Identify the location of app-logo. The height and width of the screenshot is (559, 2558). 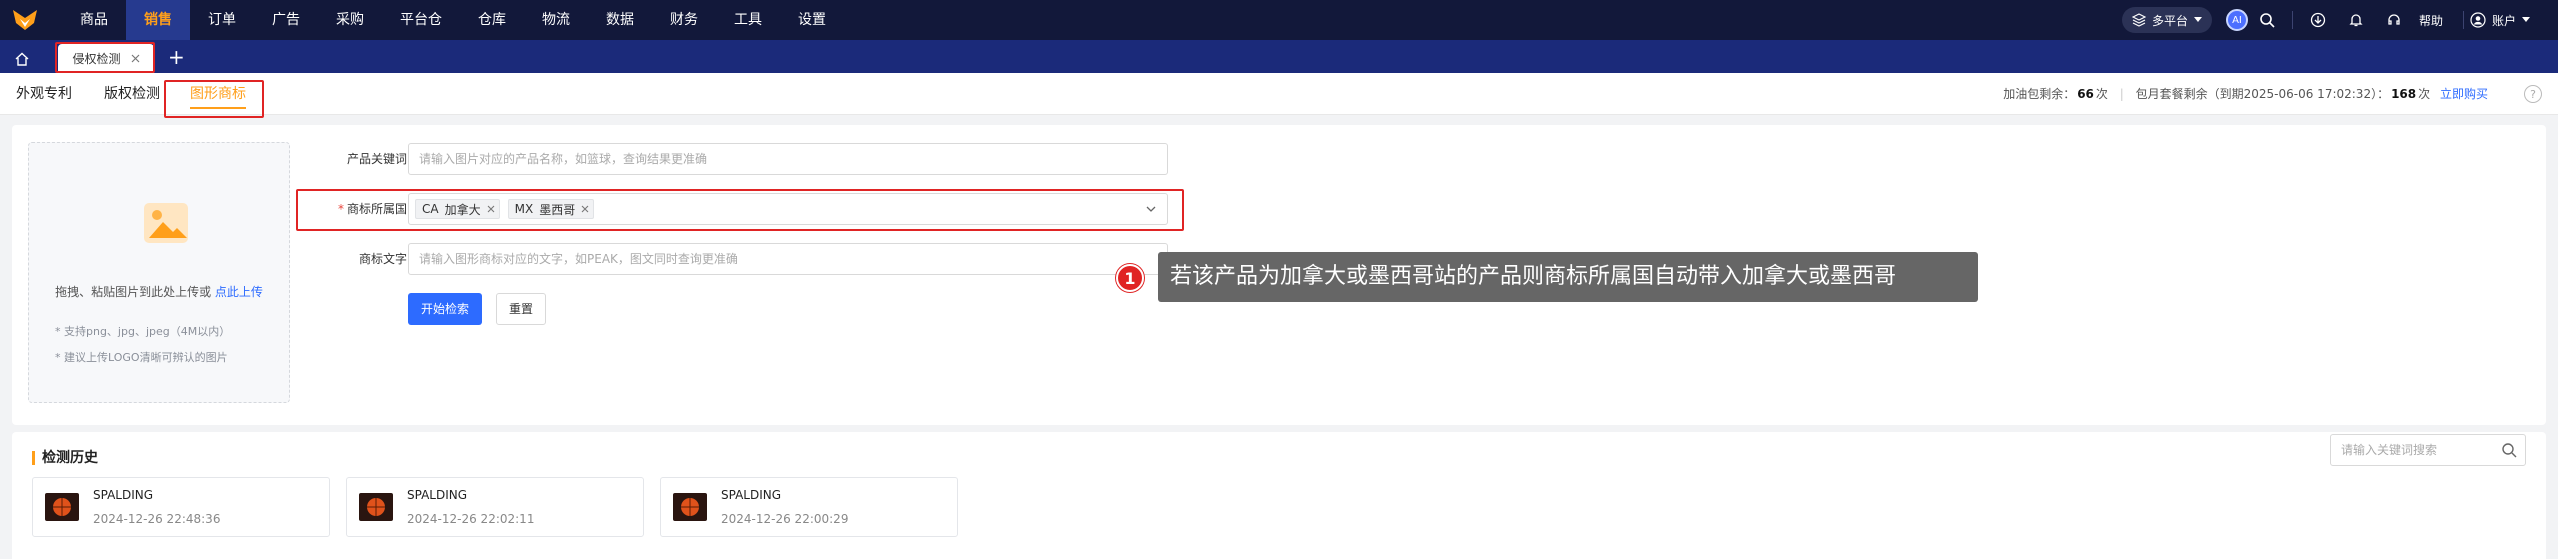
(25, 20).